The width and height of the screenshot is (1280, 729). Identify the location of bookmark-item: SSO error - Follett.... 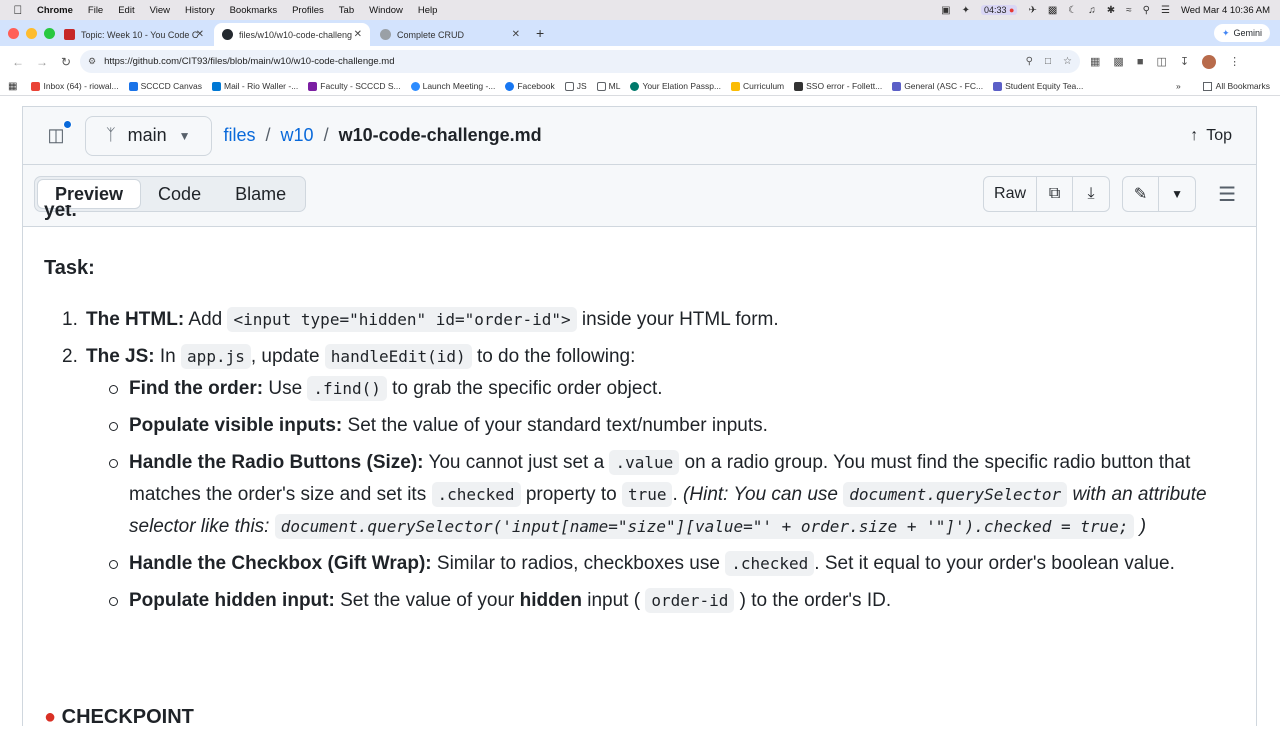
(838, 86).